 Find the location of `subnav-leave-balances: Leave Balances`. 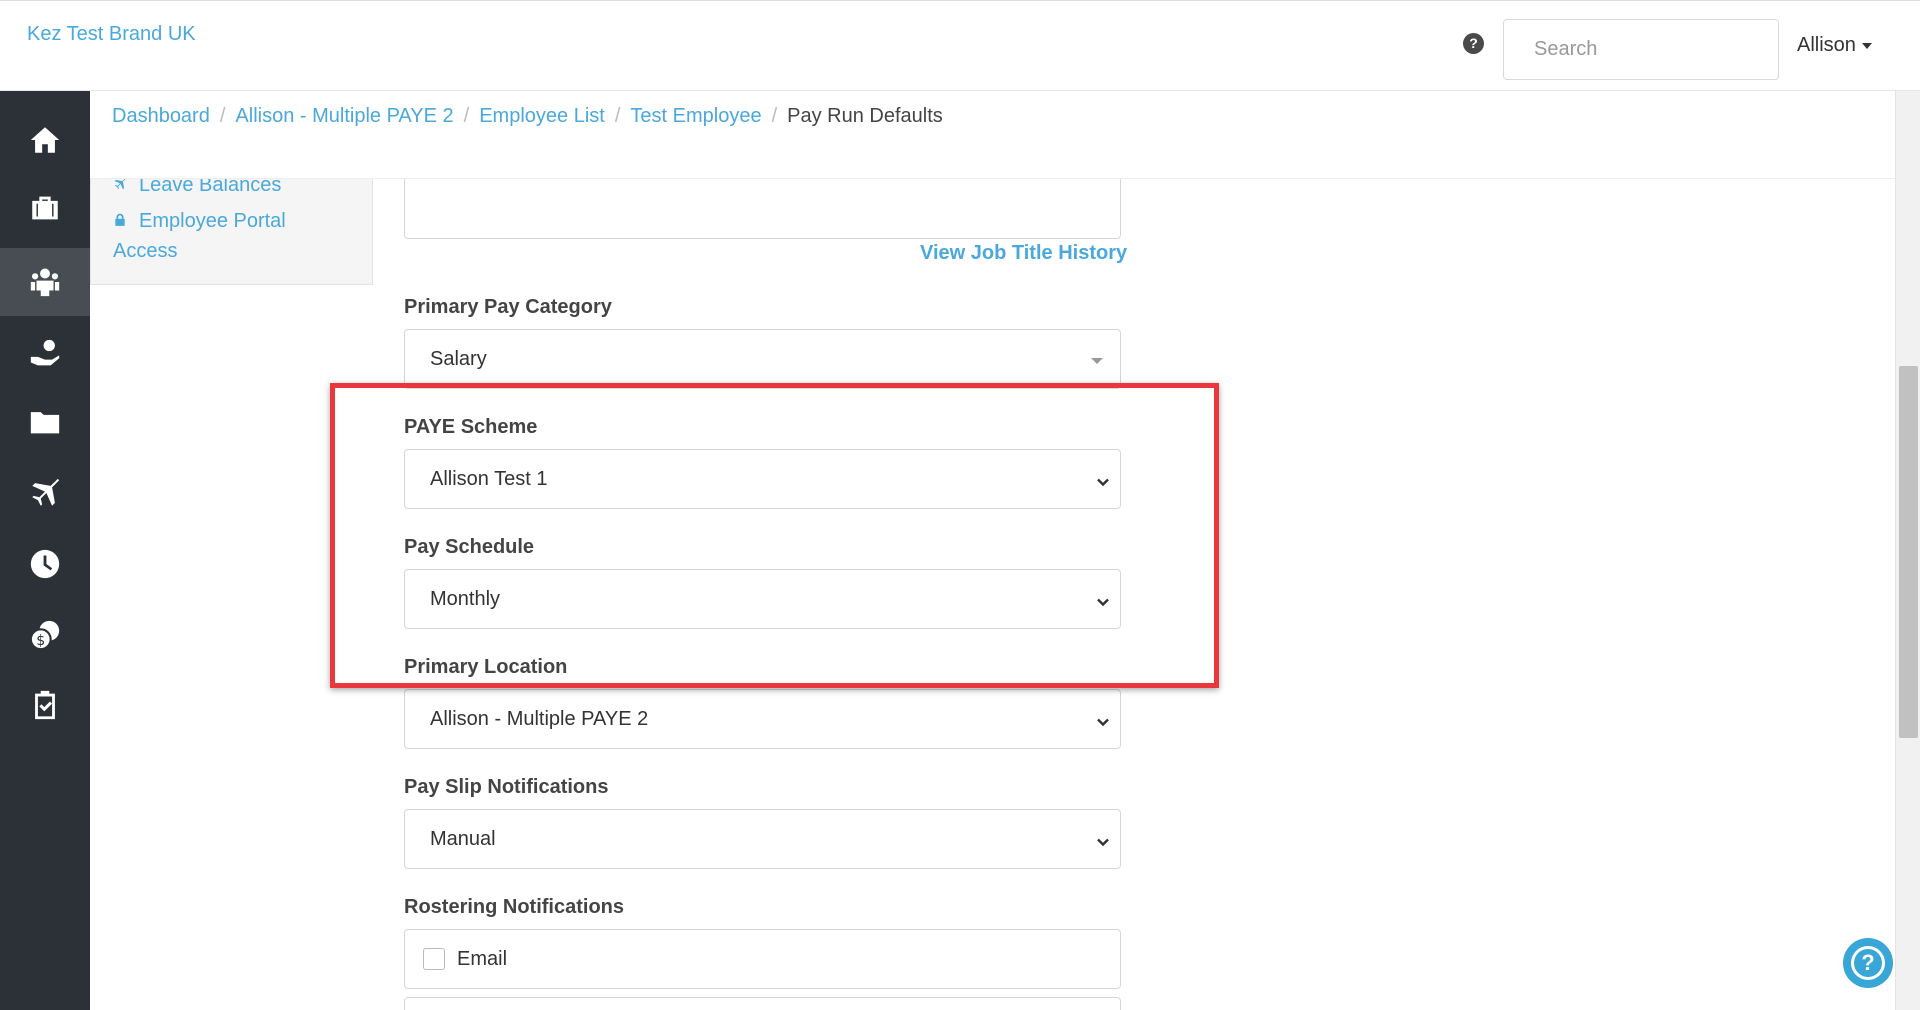

subnav-leave-balances: Leave Balances is located at coordinates (197, 189).